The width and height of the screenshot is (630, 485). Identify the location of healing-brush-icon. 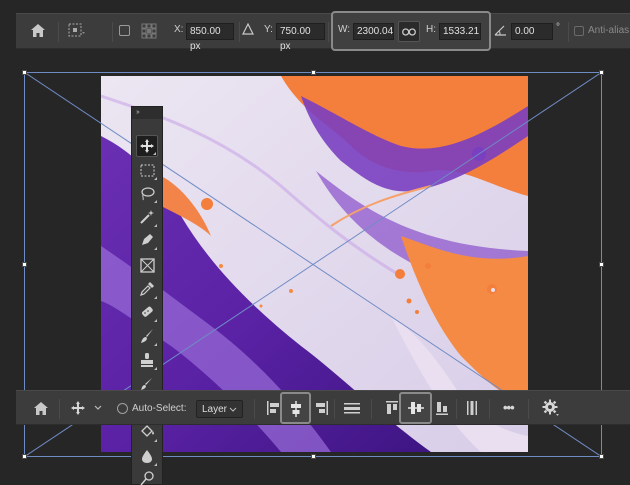
(147, 311).